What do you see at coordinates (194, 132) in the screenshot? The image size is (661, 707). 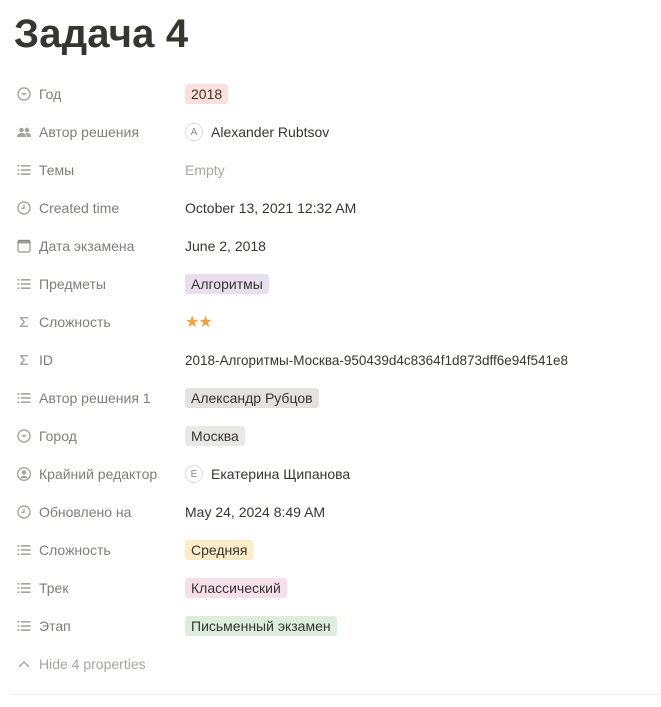 I see `avatar: A` at bounding box center [194, 132].